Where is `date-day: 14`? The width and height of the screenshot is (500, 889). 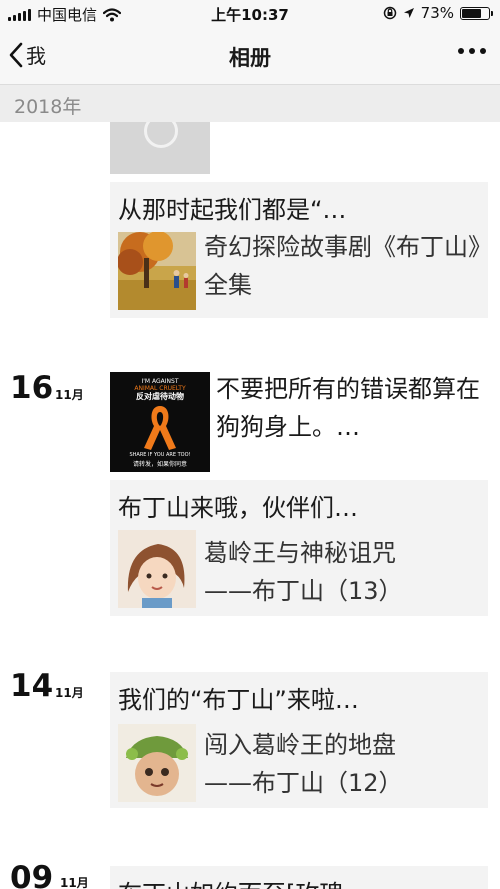 date-day: 14 is located at coordinates (32, 686).